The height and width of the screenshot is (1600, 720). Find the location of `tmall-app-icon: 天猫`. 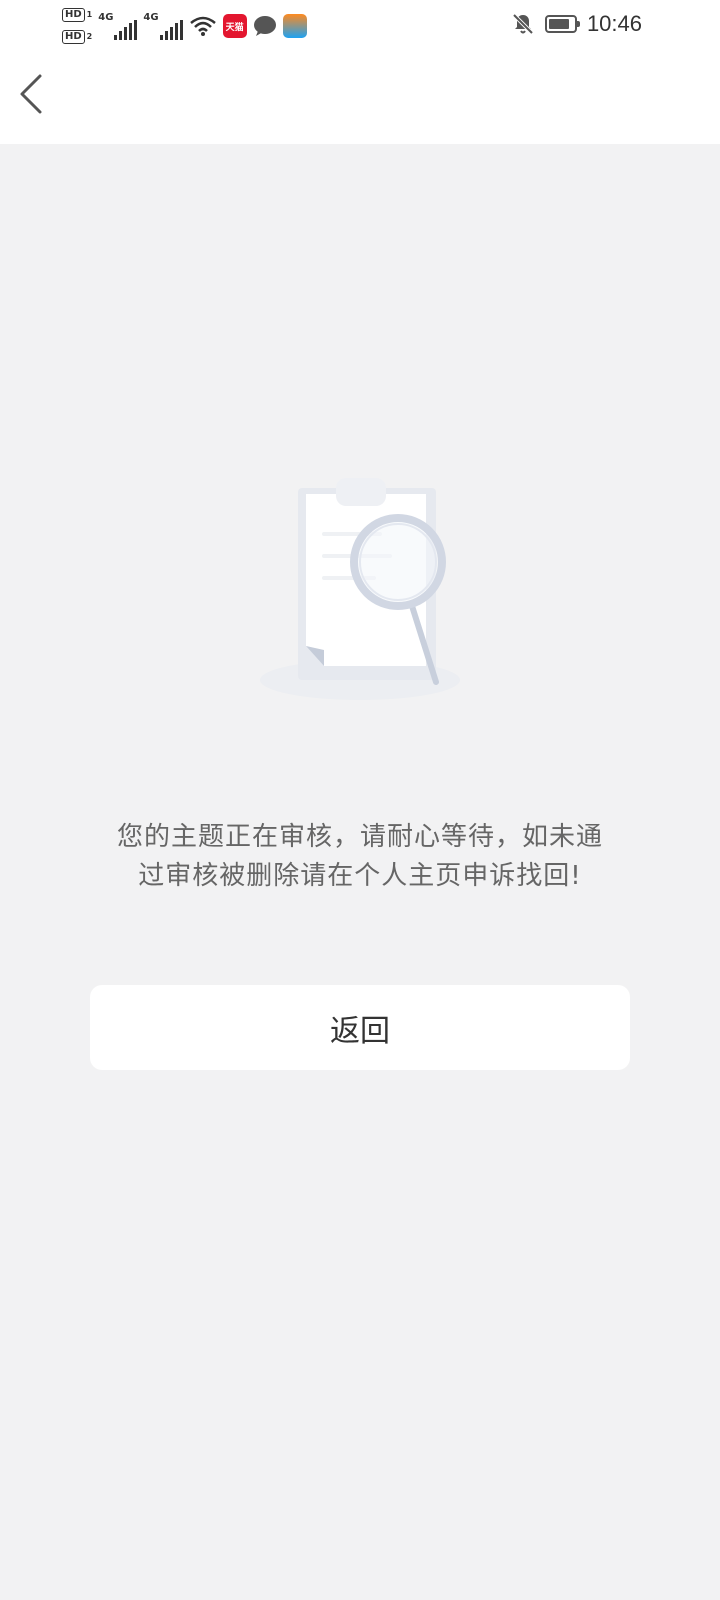

tmall-app-icon: 天猫 is located at coordinates (234, 26).